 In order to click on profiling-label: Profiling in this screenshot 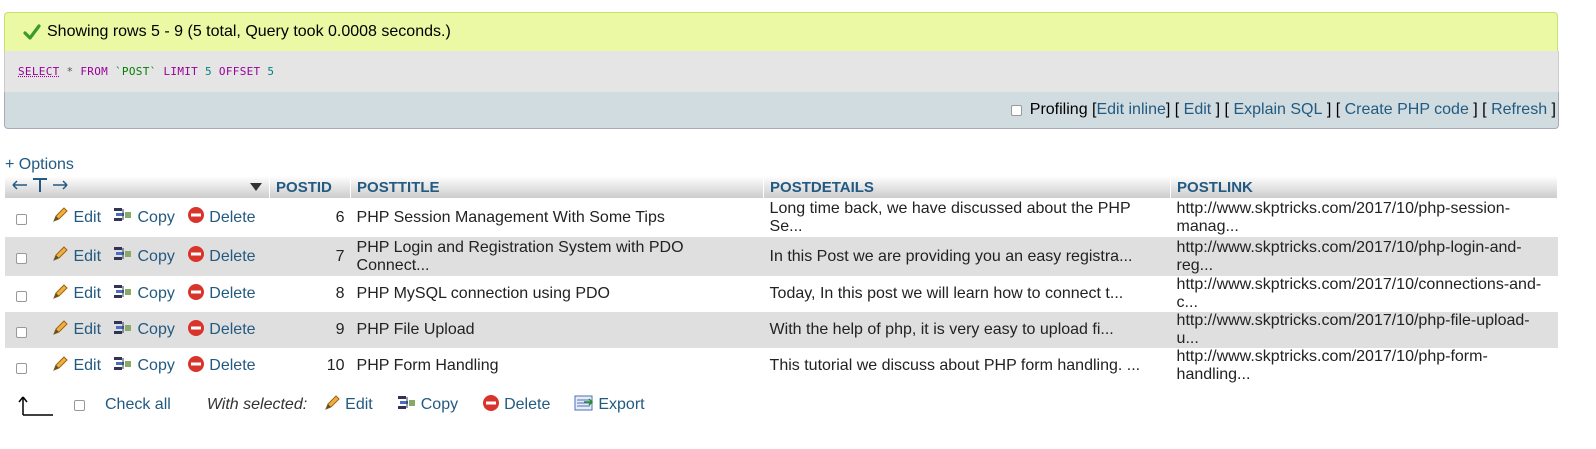, I will do `click(1058, 109)`.